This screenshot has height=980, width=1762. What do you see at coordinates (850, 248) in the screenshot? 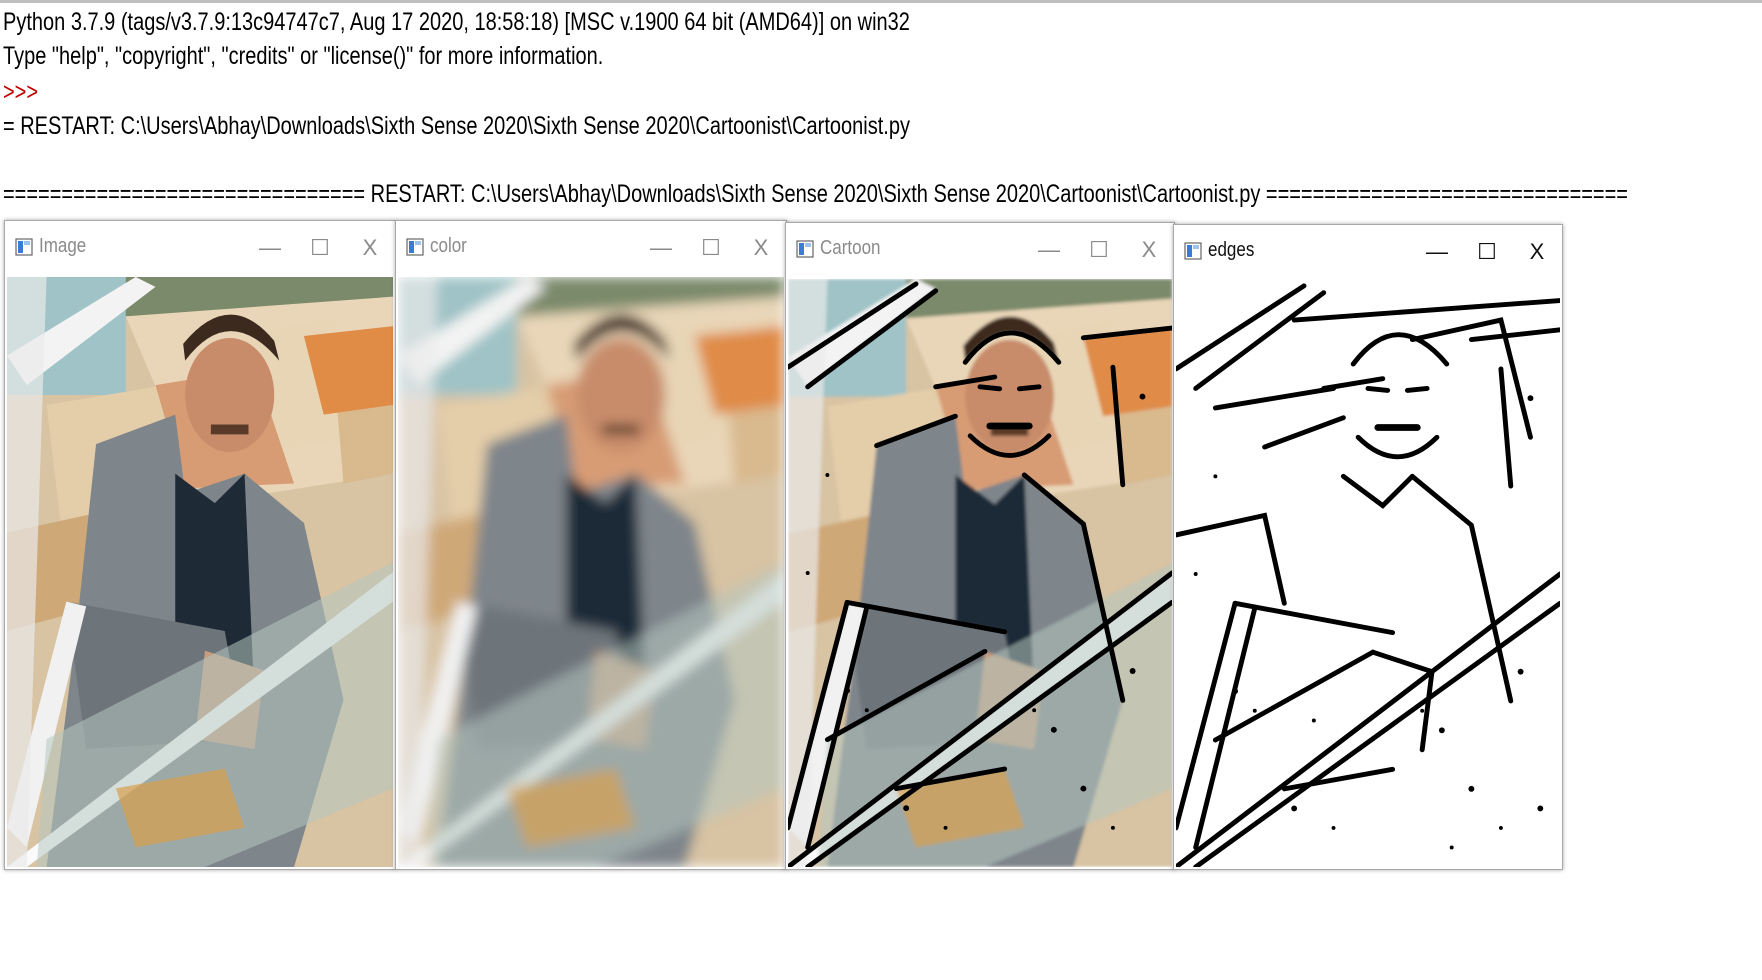
I see `window-title: Cartoon` at bounding box center [850, 248].